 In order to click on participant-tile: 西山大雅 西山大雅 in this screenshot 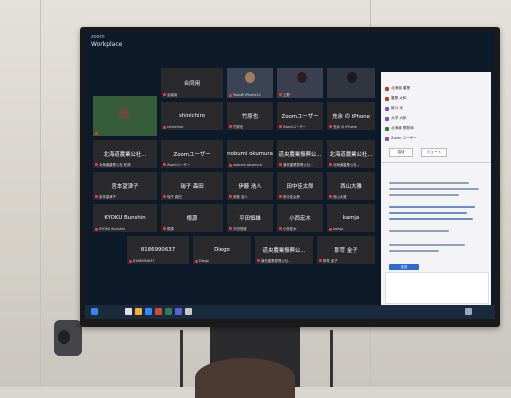, I will do `click(351, 186)`.